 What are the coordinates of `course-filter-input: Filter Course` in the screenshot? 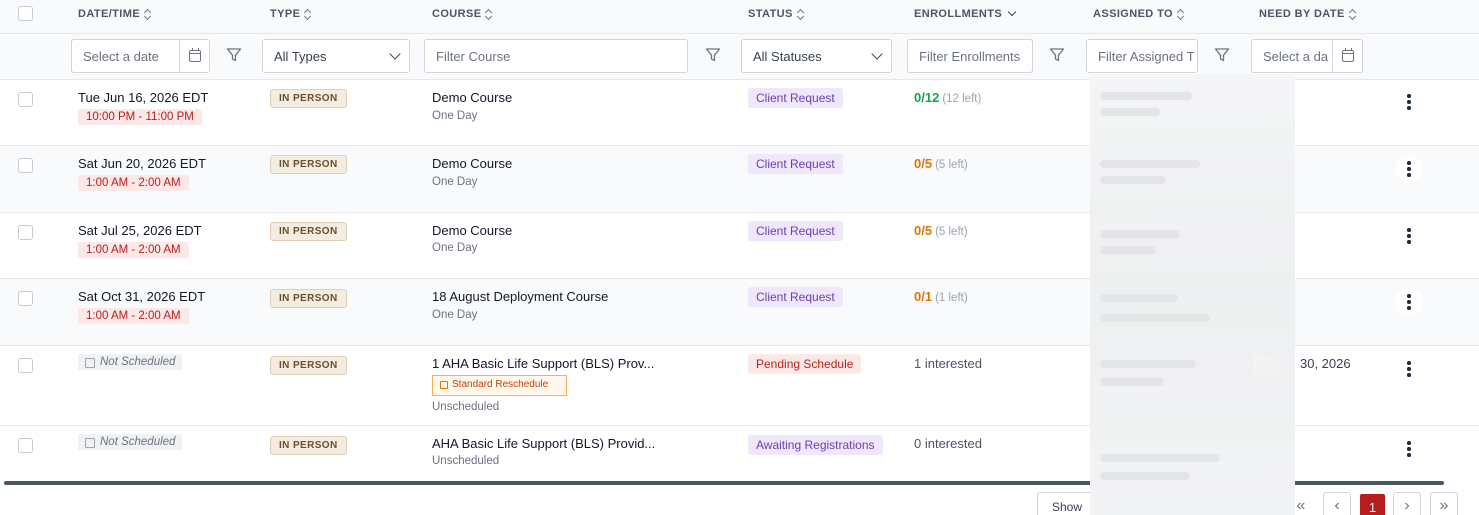 It's located at (556, 56).